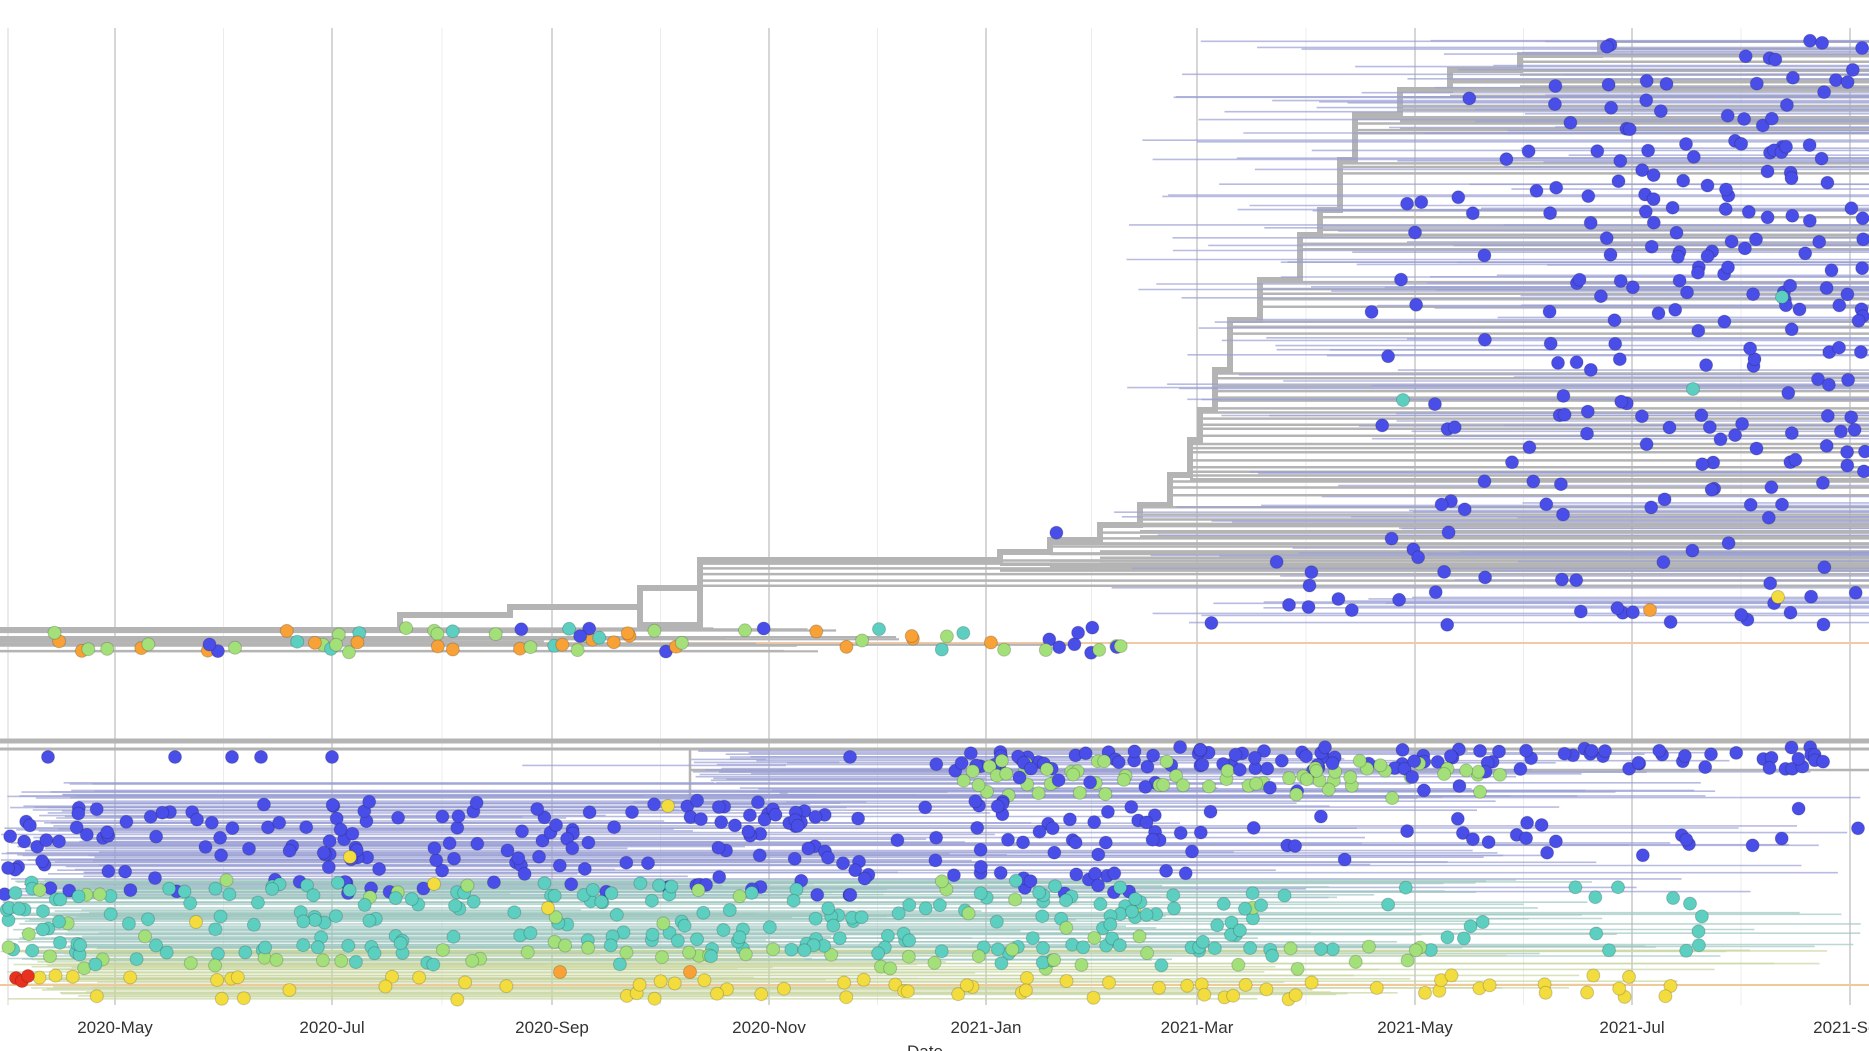  I want to click on x-tick-label: 2020-Nov, so click(769, 1027).